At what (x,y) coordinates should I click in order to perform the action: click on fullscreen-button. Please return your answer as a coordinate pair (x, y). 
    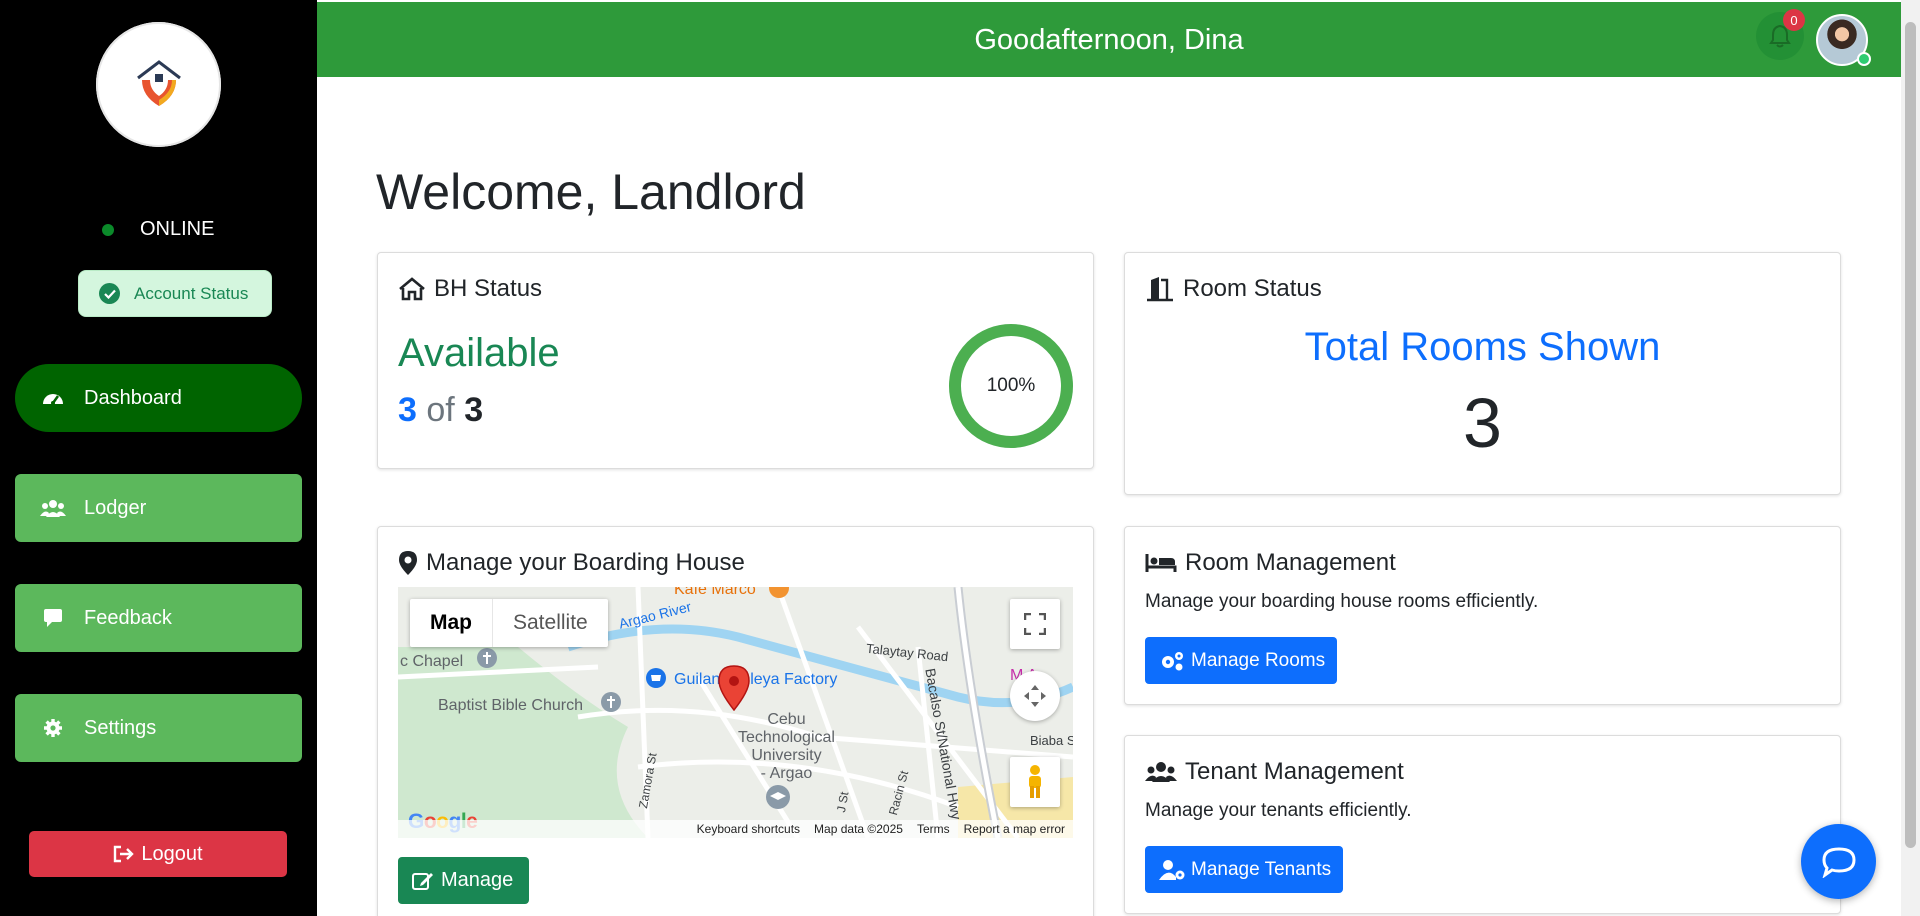
    Looking at the image, I should click on (1035, 624).